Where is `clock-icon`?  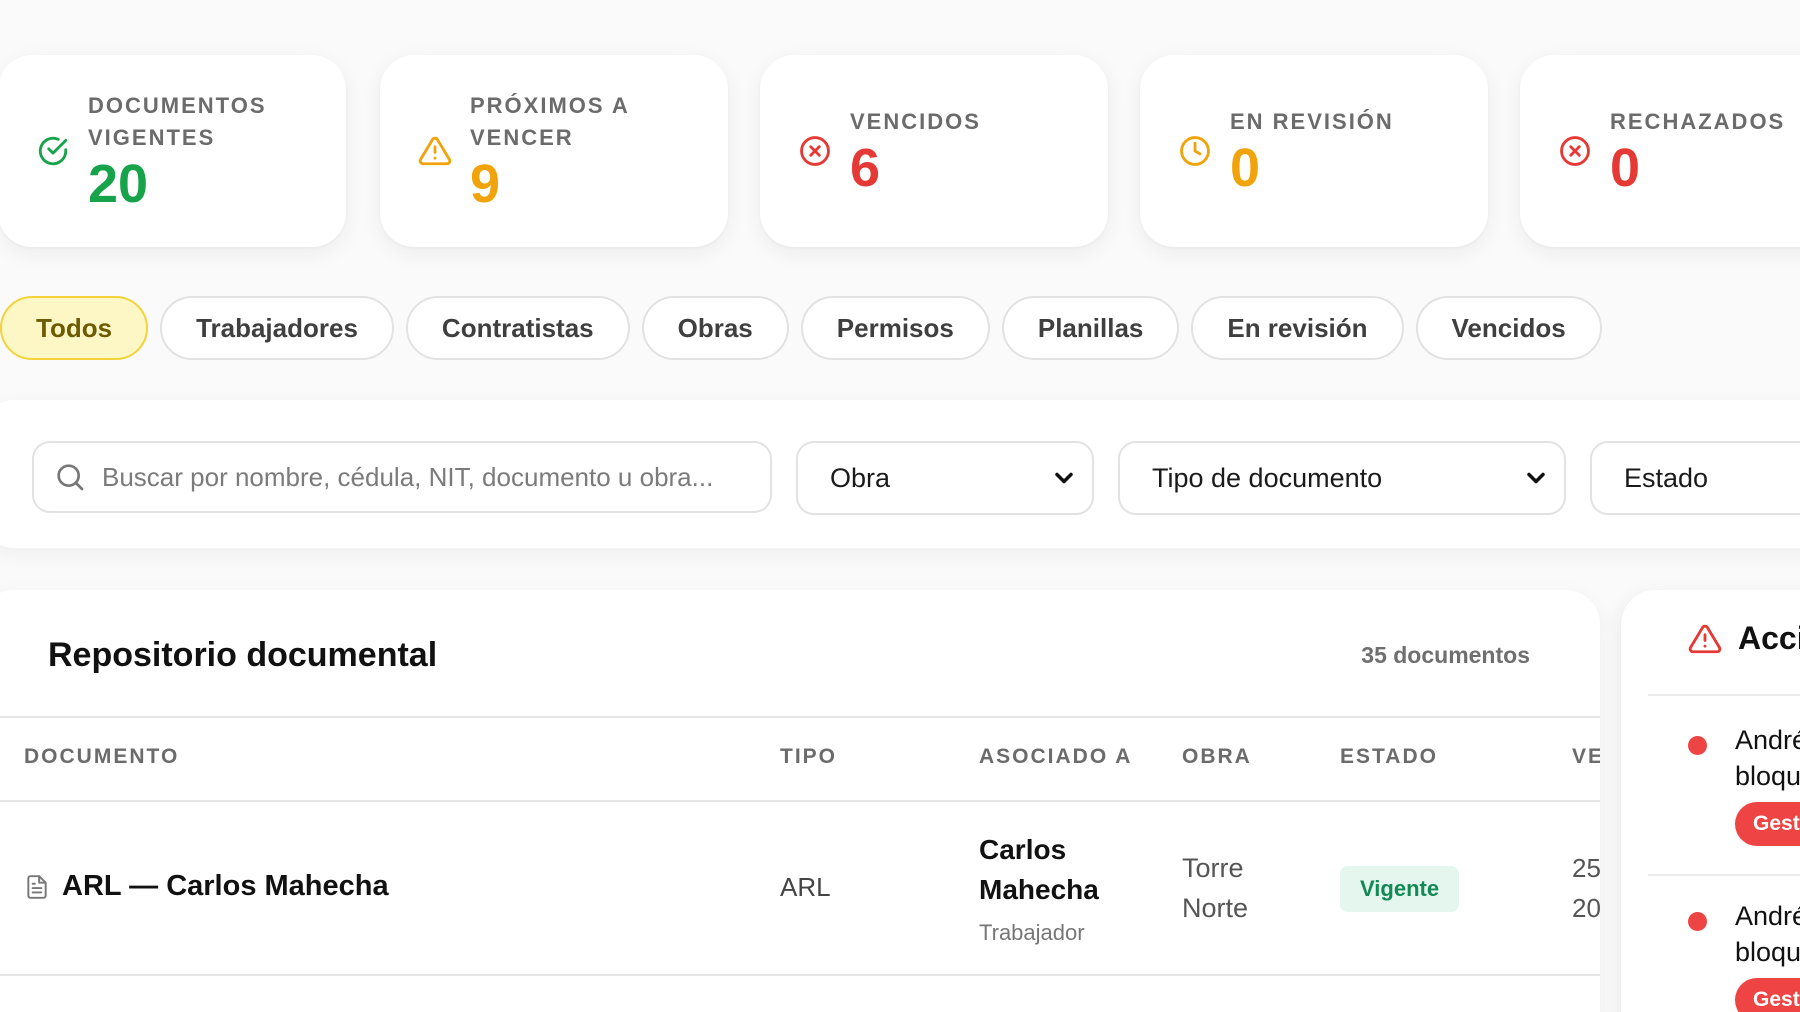
clock-icon is located at coordinates (1195, 151).